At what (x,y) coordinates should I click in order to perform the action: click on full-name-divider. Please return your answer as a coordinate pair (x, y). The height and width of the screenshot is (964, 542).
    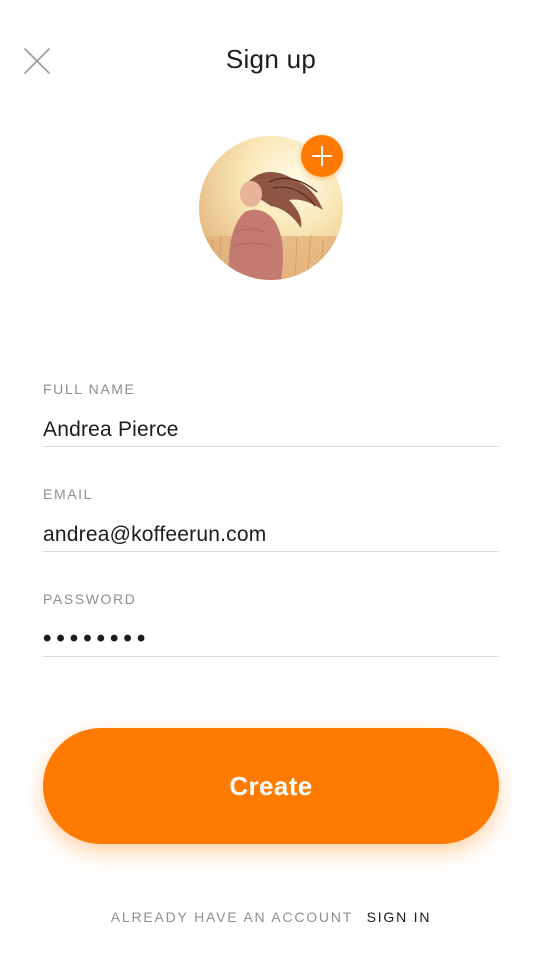
    Looking at the image, I should click on (271, 446).